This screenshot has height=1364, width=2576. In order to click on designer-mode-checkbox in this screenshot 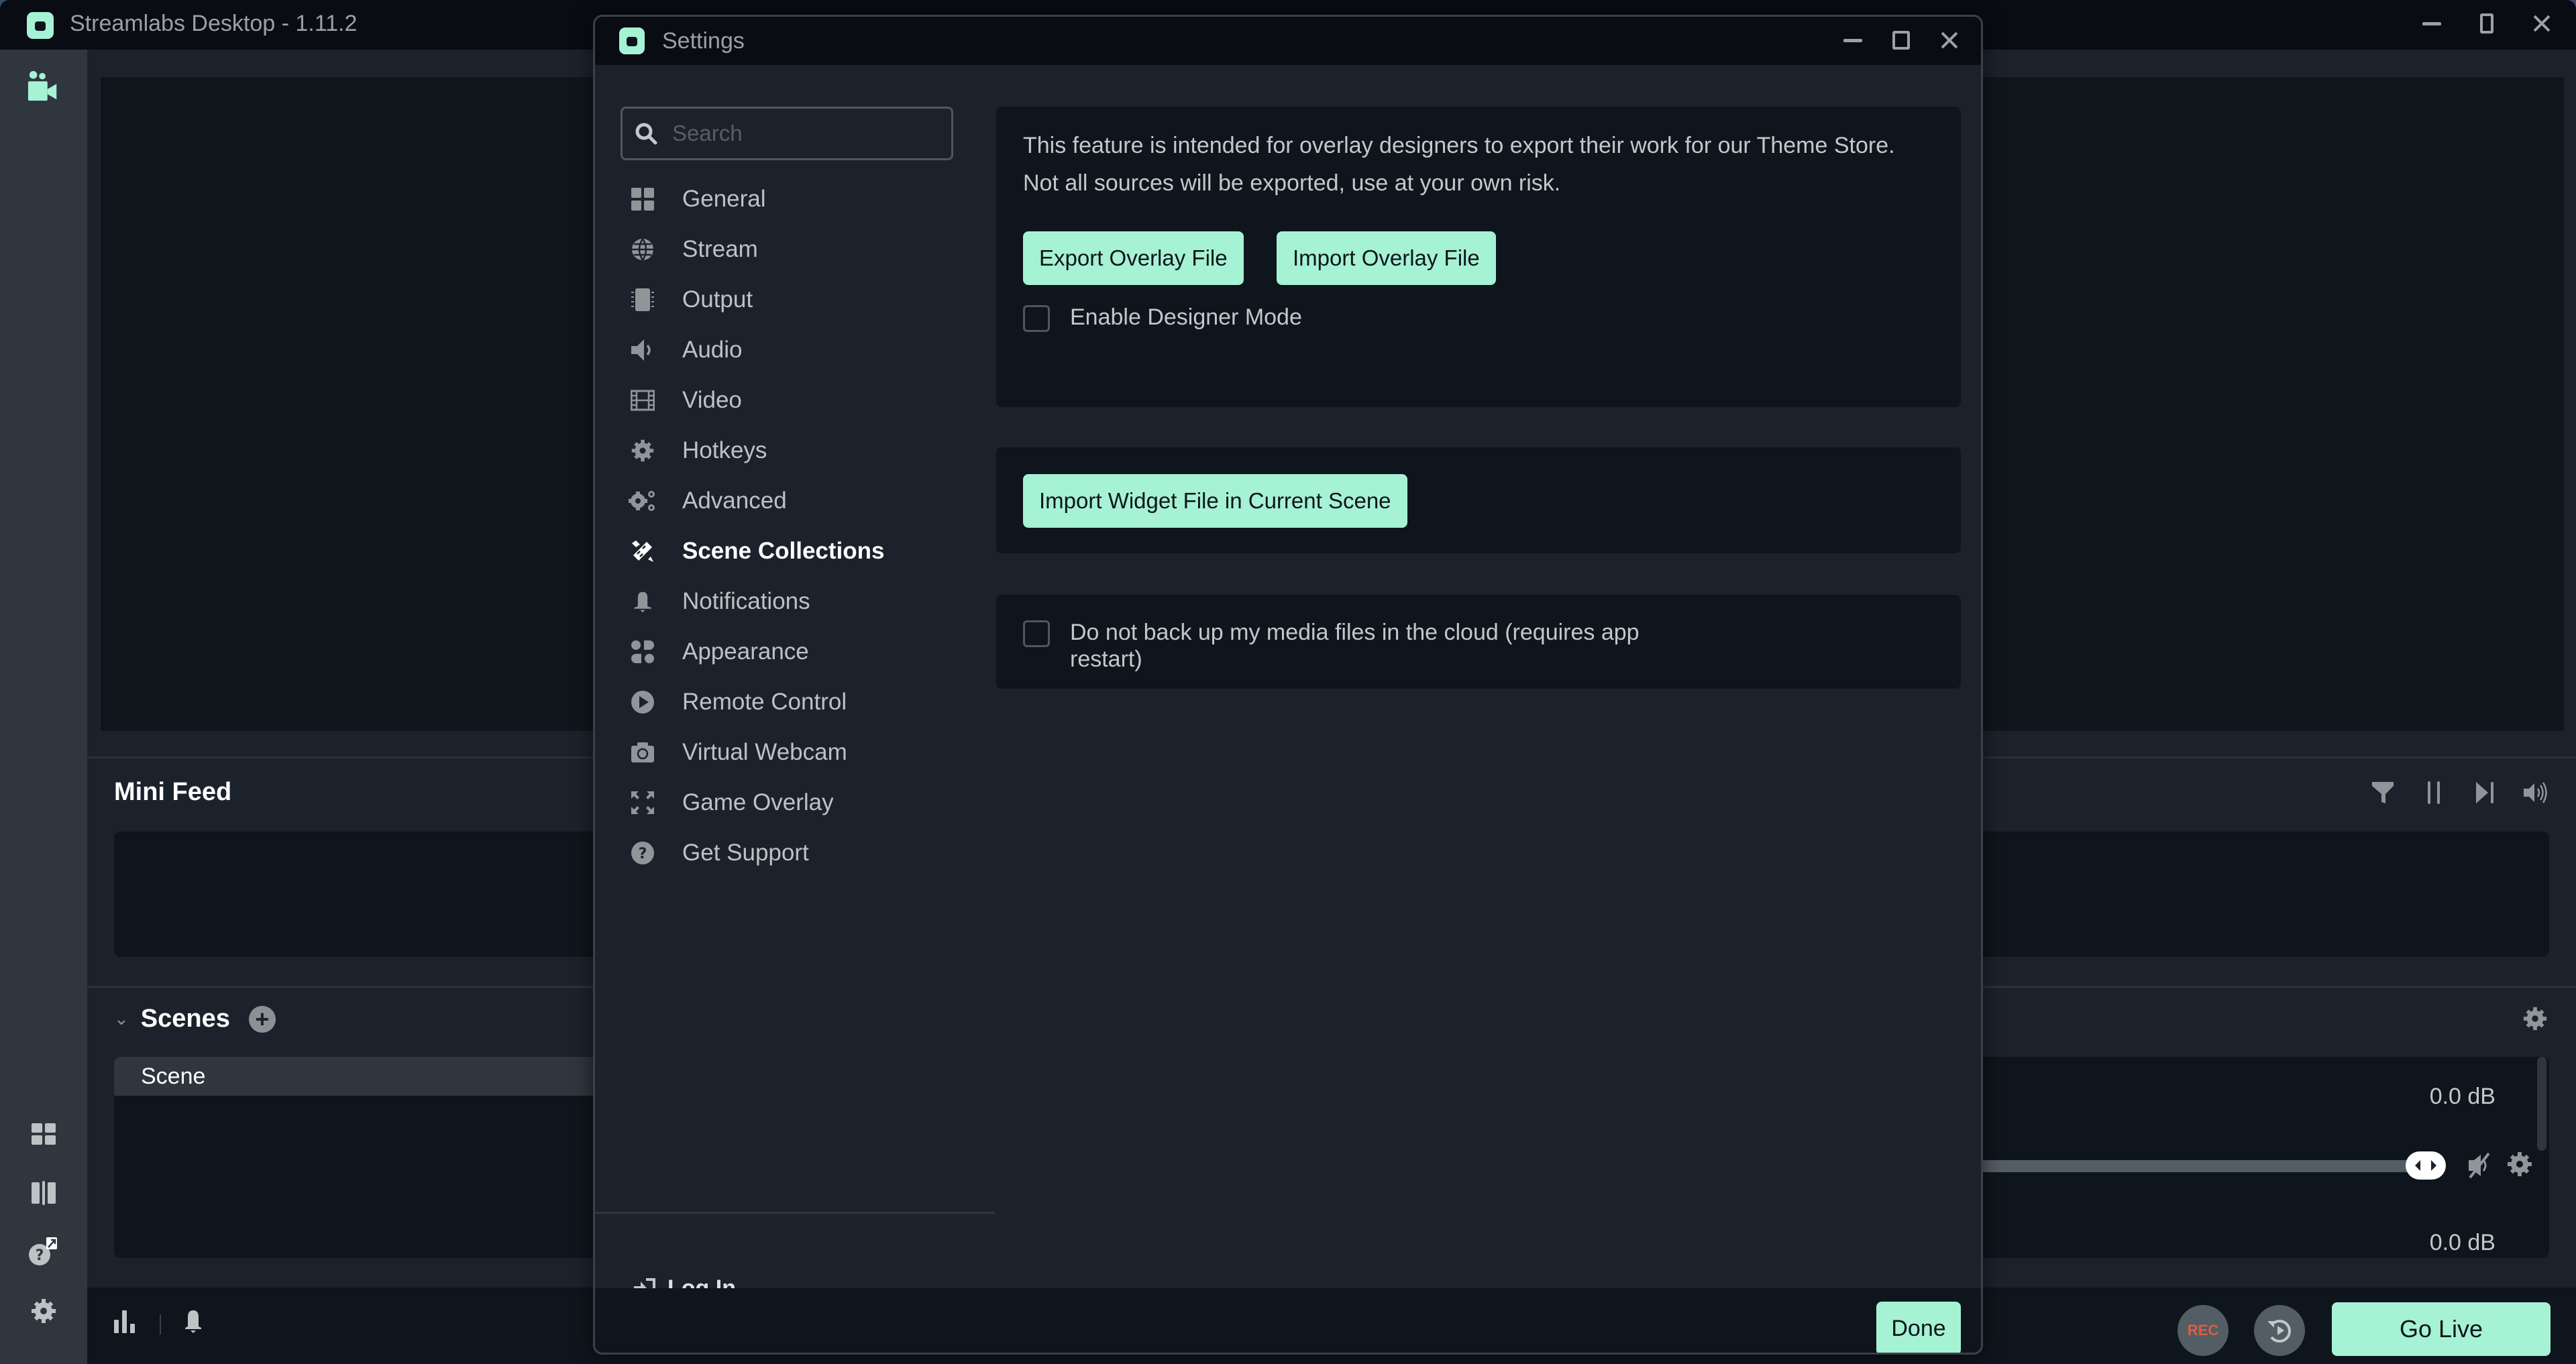, I will do `click(1036, 318)`.